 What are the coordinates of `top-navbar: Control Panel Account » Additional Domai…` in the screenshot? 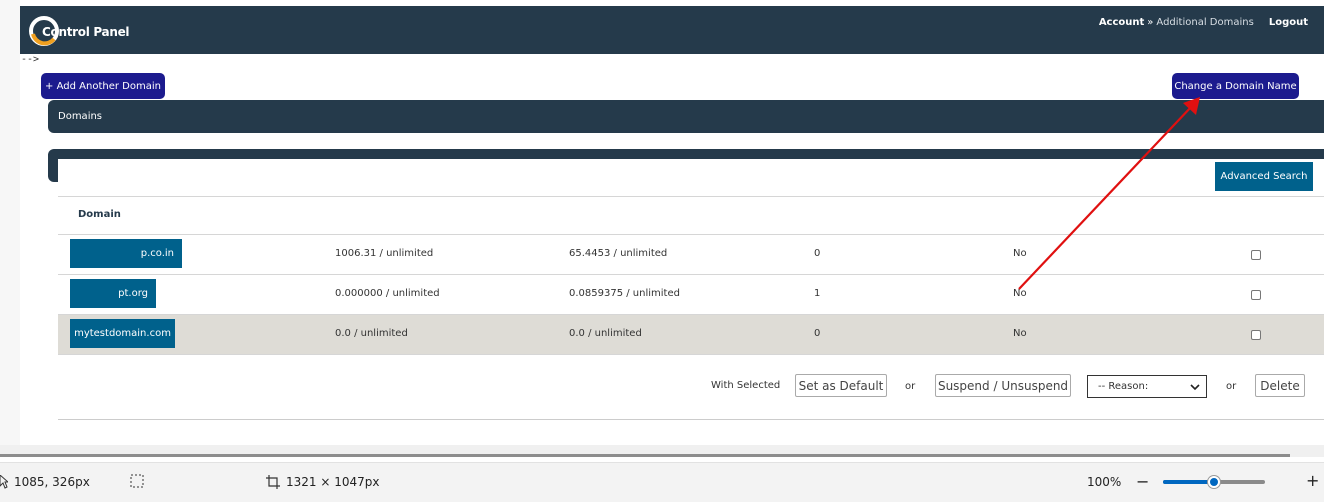 It's located at (672, 30).